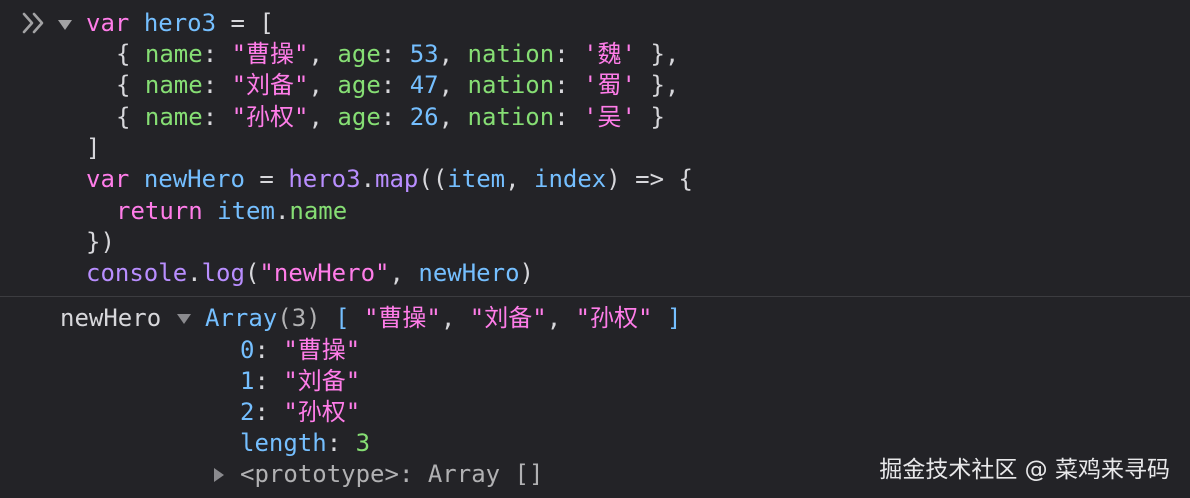 This screenshot has height=498, width=1190. Describe the element at coordinates (363, 443) in the screenshot. I see `length-value: 3` at that location.